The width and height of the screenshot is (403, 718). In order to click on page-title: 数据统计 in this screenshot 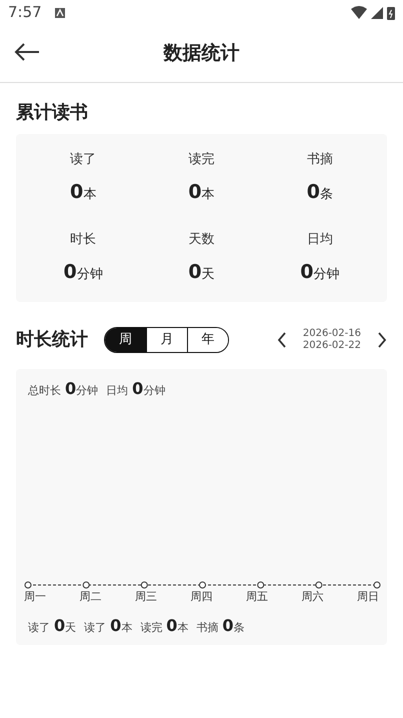, I will do `click(202, 53)`.